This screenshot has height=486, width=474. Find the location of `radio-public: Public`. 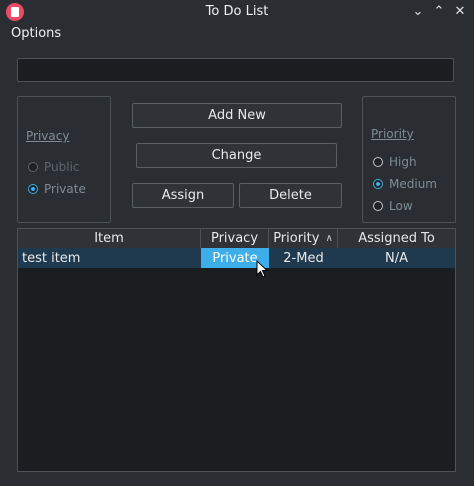

radio-public: Public is located at coordinates (54, 167).